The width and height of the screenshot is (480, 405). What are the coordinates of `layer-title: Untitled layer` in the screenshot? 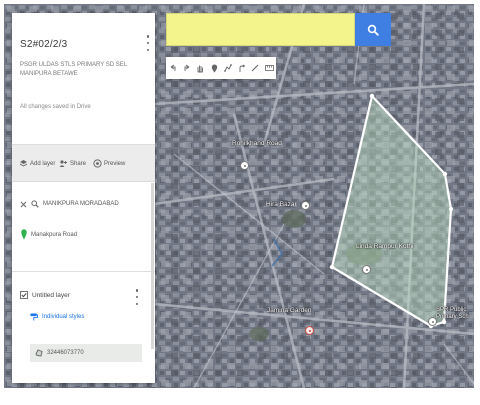 It's located at (51, 295).